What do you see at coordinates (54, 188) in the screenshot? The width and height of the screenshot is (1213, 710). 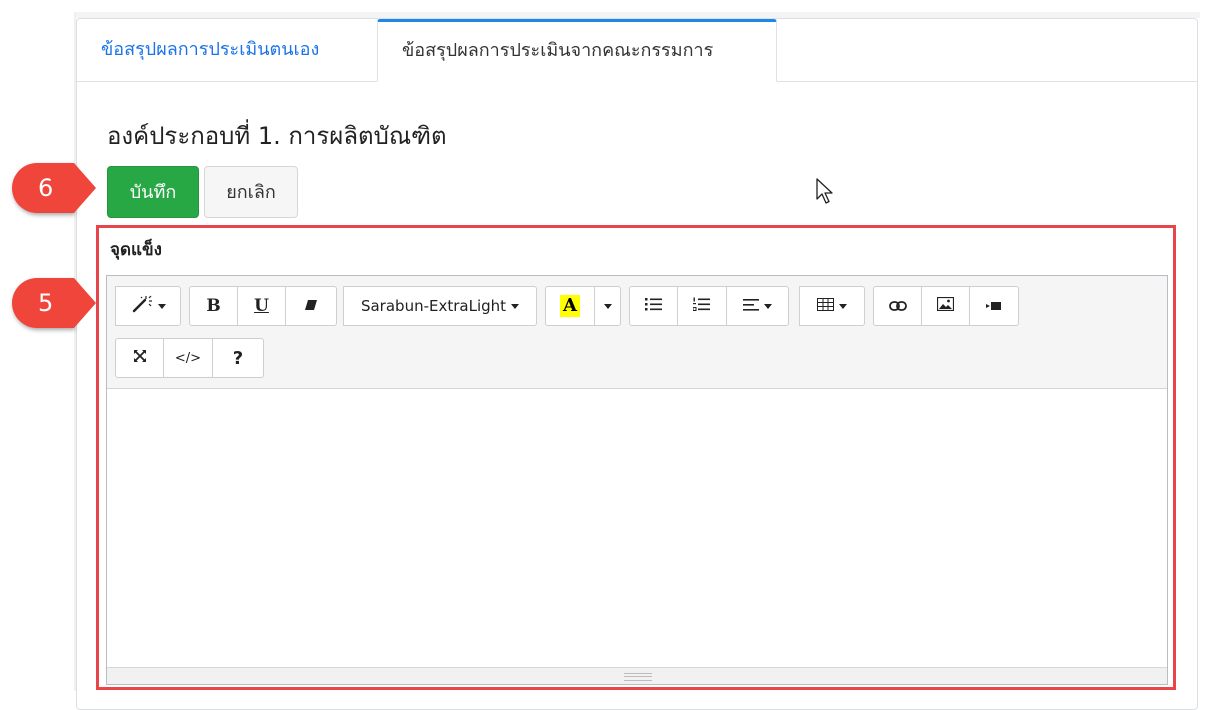 I see `callout-badge-save: 6` at bounding box center [54, 188].